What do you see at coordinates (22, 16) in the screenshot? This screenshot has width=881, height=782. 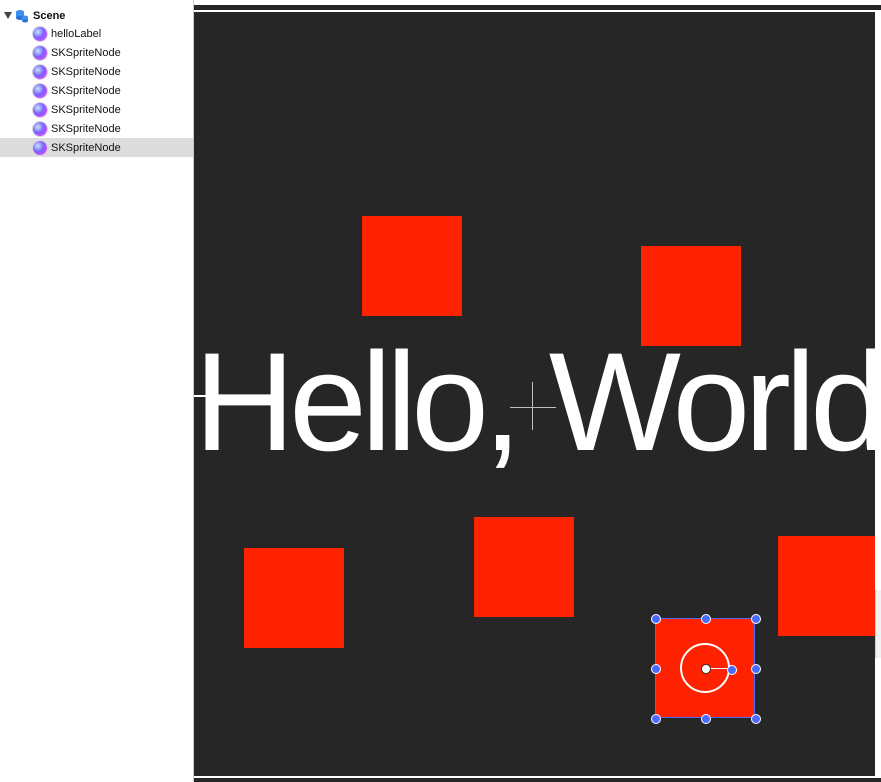 I see `scene-icon` at bounding box center [22, 16].